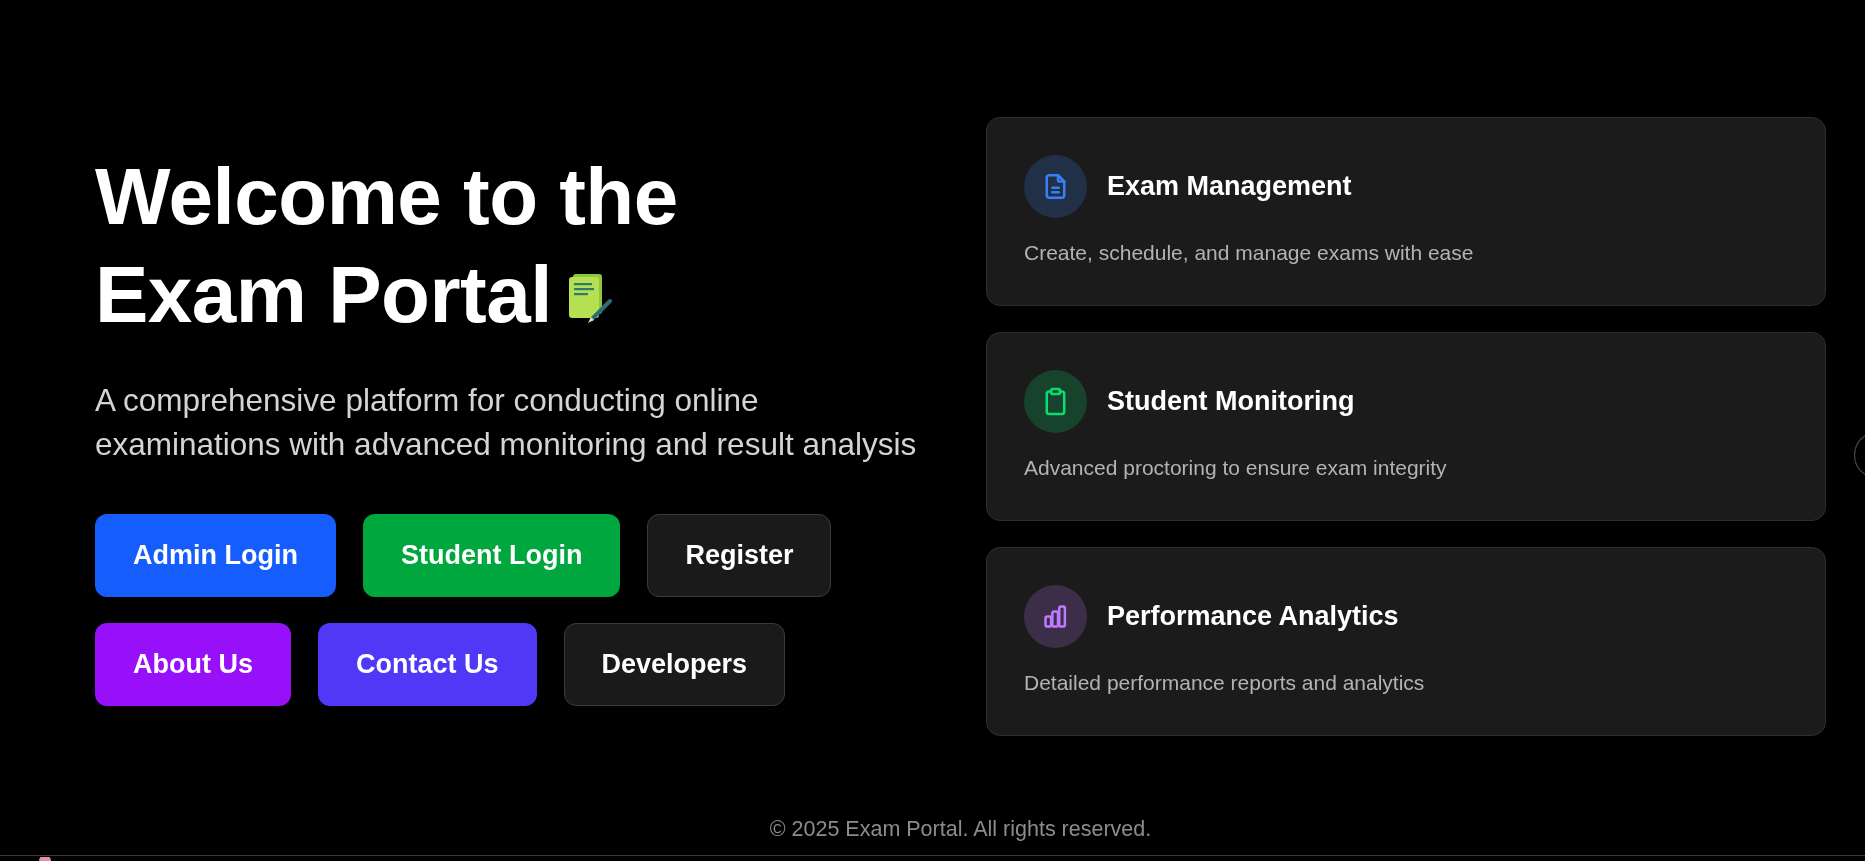 The image size is (1865, 861). What do you see at coordinates (506, 422) in the screenshot?
I see `page-subtitle: A comprehensive platform for conducting online examinations with advanced monitoring and result analysis` at bounding box center [506, 422].